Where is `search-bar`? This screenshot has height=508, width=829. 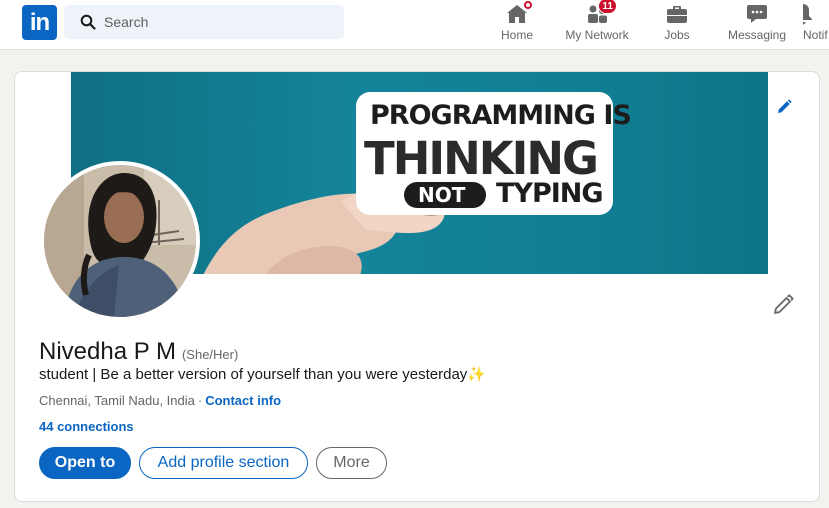 search-bar is located at coordinates (204, 22).